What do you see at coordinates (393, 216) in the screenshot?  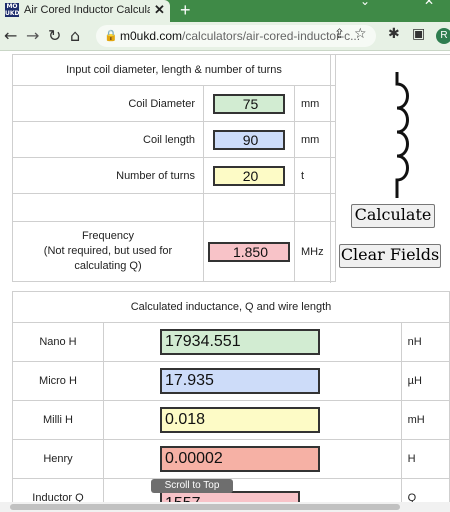 I see `calculate-button: Calculate` at bounding box center [393, 216].